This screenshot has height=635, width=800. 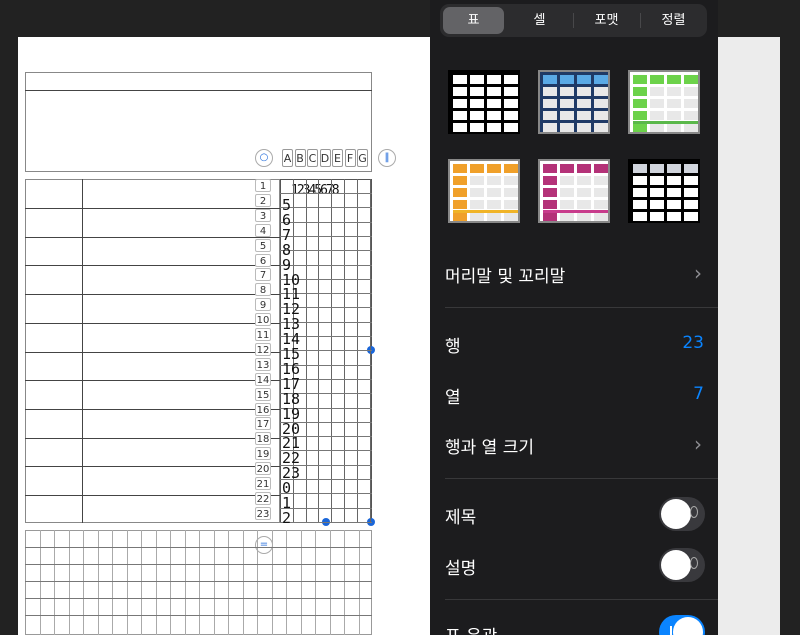 What do you see at coordinates (263, 349) in the screenshot?
I see `row-number: 12` at bounding box center [263, 349].